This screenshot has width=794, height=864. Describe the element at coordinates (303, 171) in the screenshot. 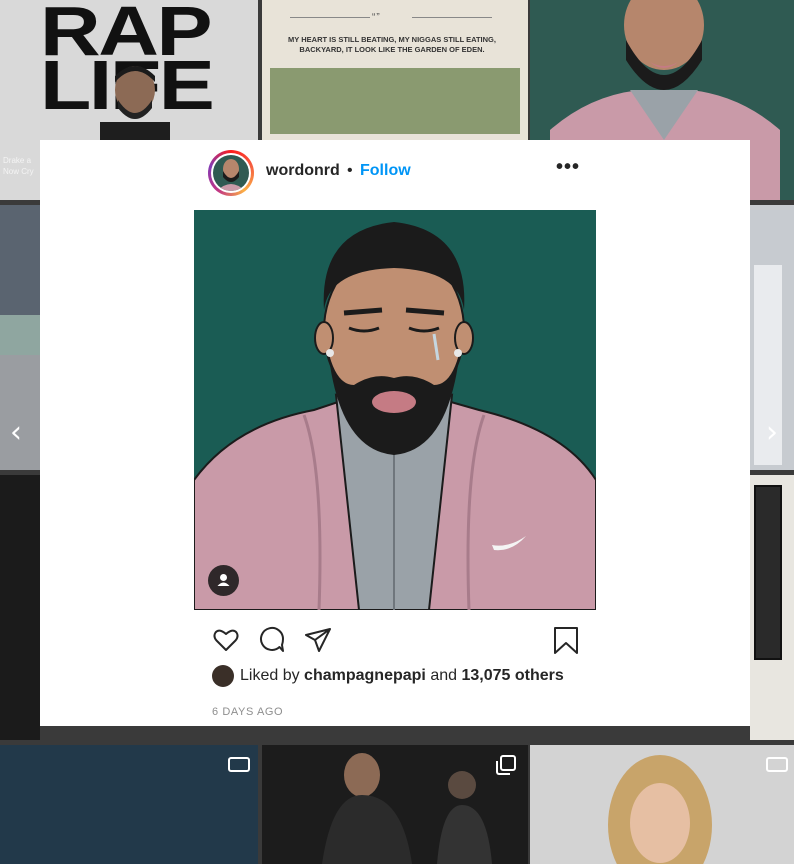

I see `username-link: wordonrd` at that location.